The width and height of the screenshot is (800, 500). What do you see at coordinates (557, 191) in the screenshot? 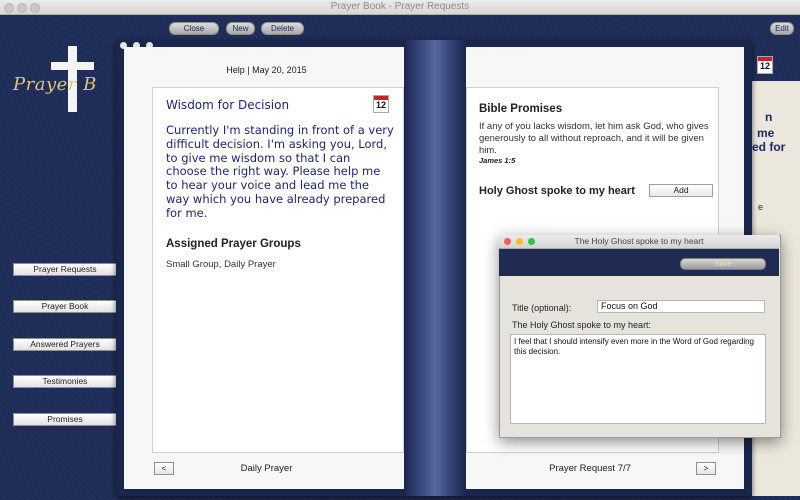
I see `holy-ghost-heading: Holy Ghost spoke to my heart` at bounding box center [557, 191].